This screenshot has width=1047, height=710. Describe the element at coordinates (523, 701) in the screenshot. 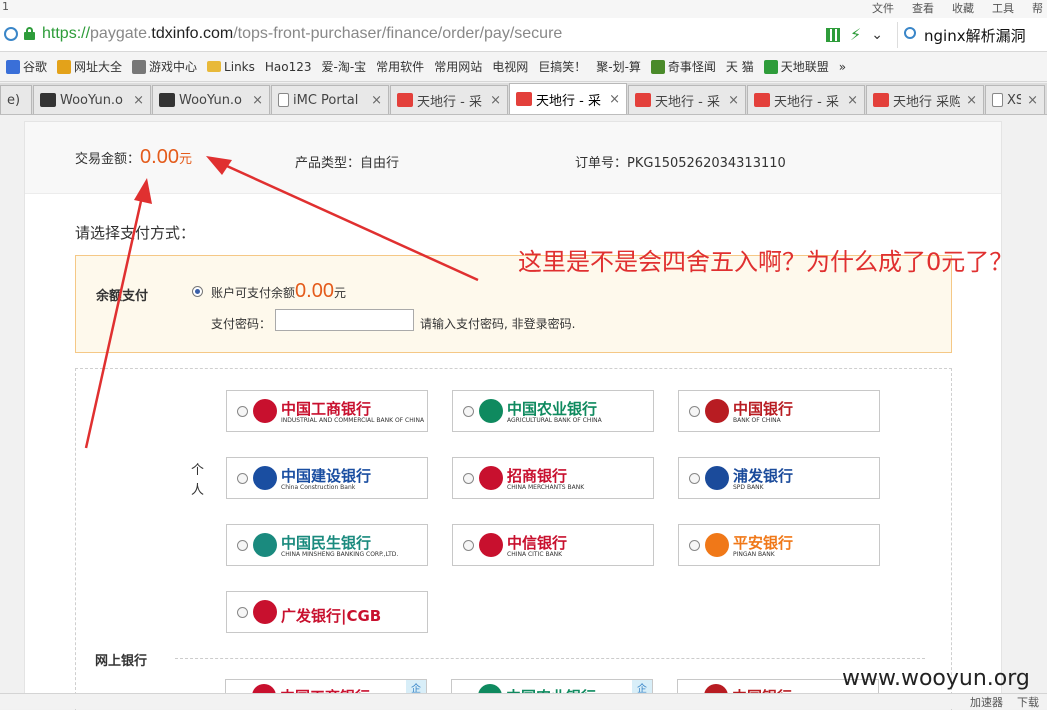

I see `status-bar: 加速器 下载` at that location.